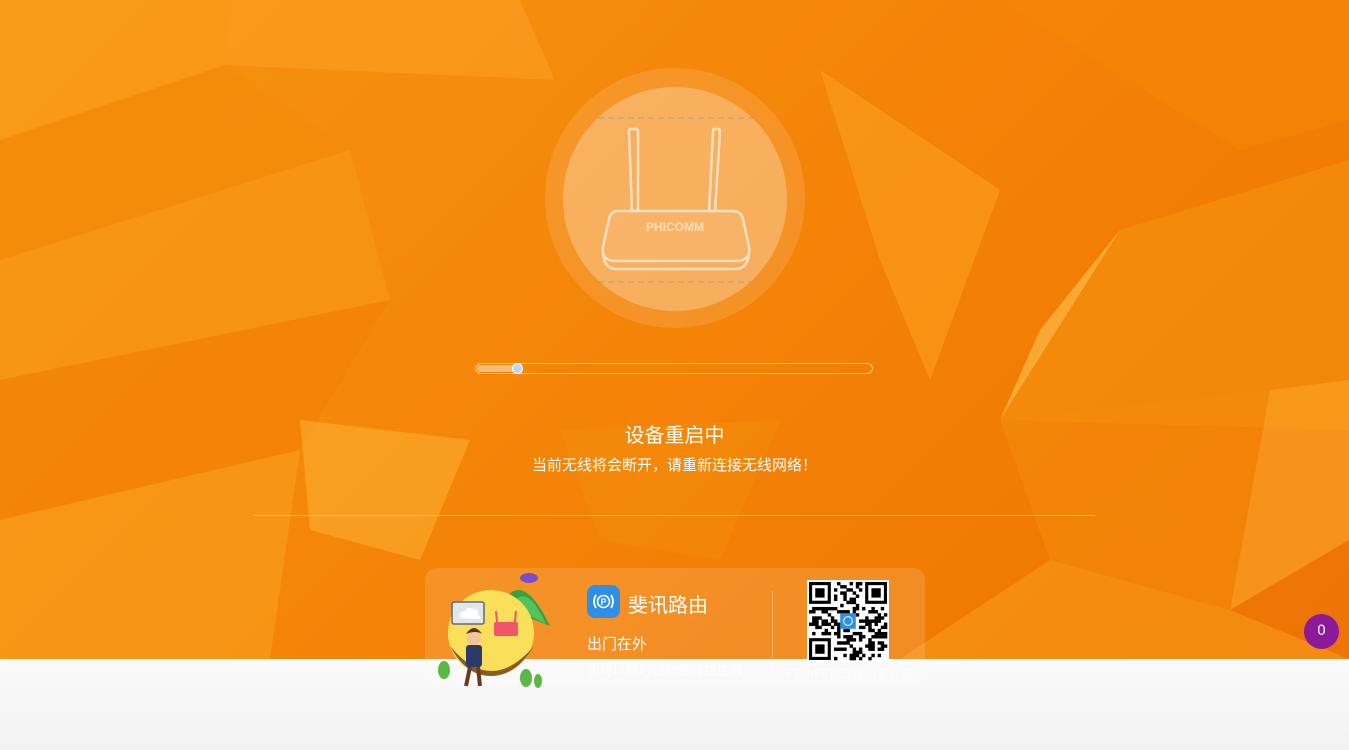 Image resolution: width=1349 pixels, height=750 pixels. I want to click on promo-separator, so click(772, 633).